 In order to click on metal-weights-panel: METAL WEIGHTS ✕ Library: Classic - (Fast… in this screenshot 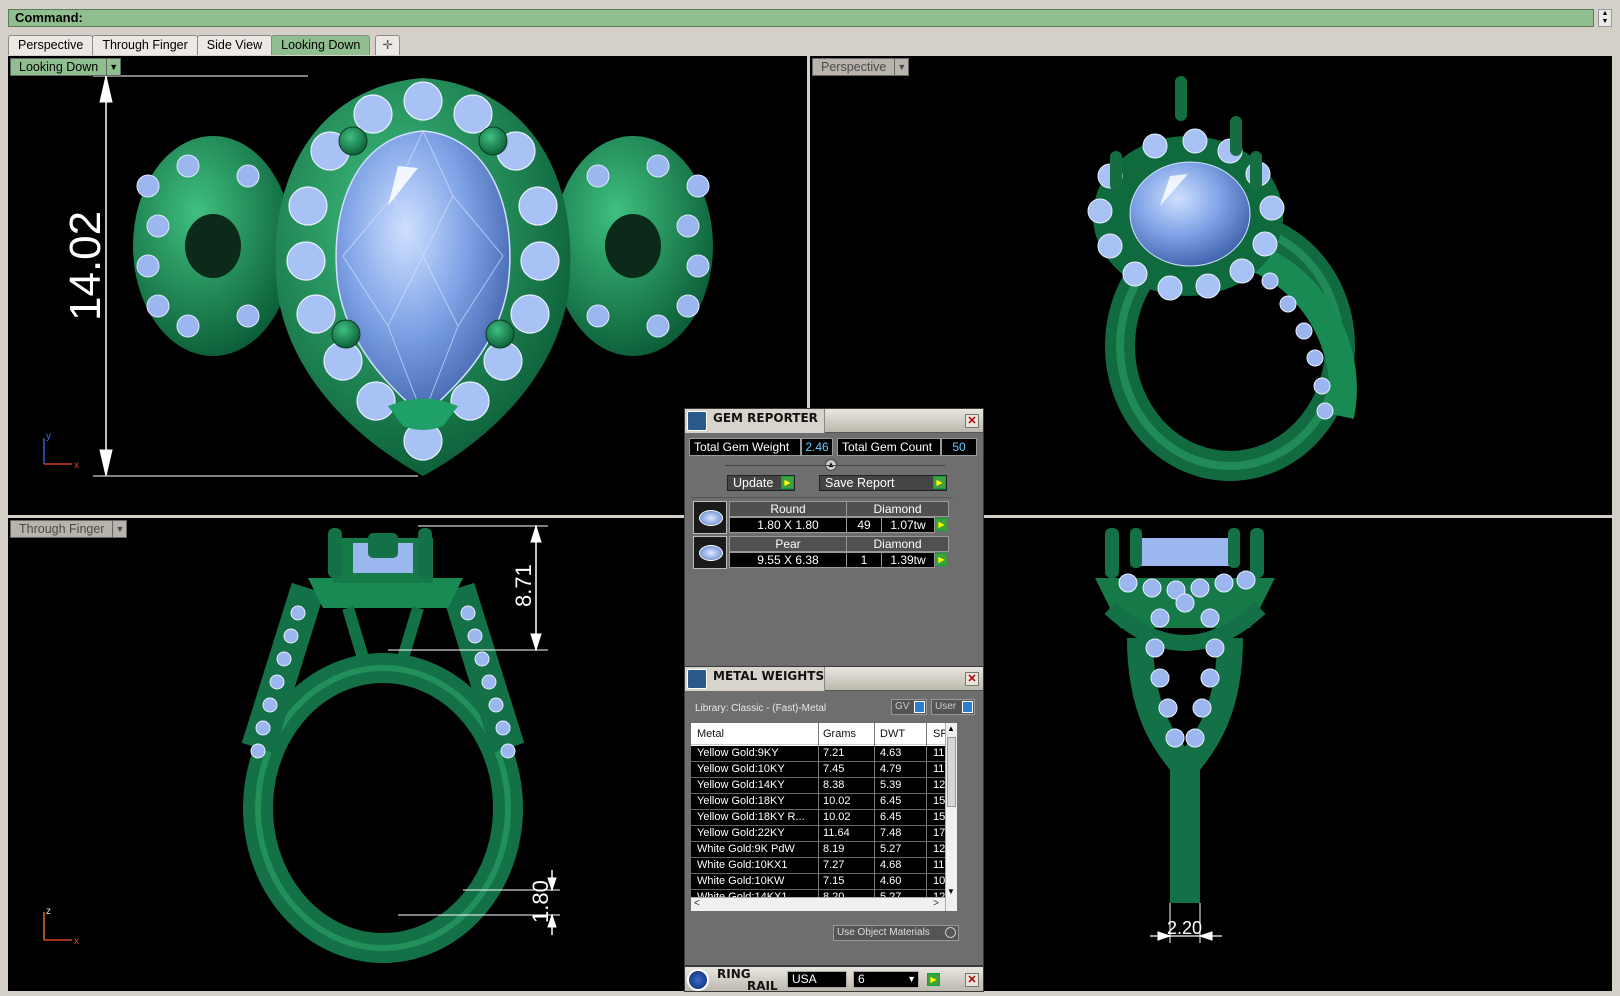, I will do `click(834, 816)`.